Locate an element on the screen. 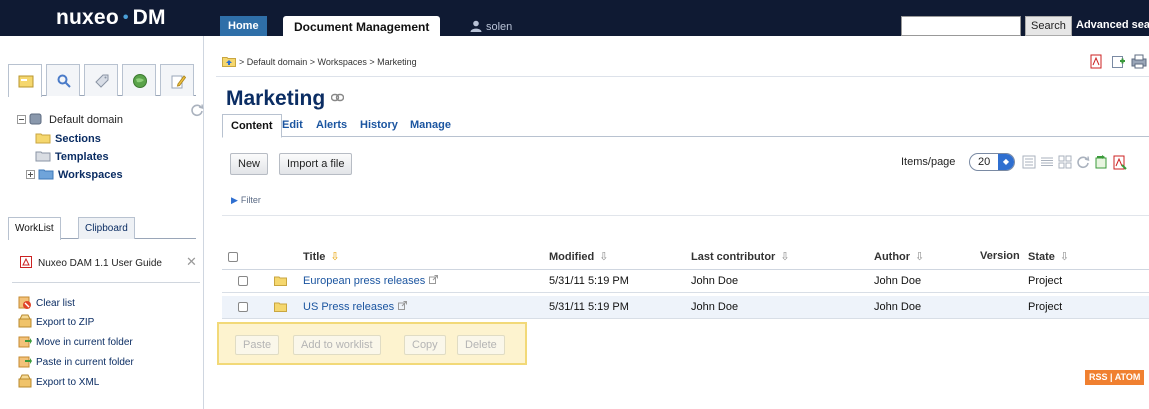  items-per-page-select: 20 ◆ is located at coordinates (992, 162).